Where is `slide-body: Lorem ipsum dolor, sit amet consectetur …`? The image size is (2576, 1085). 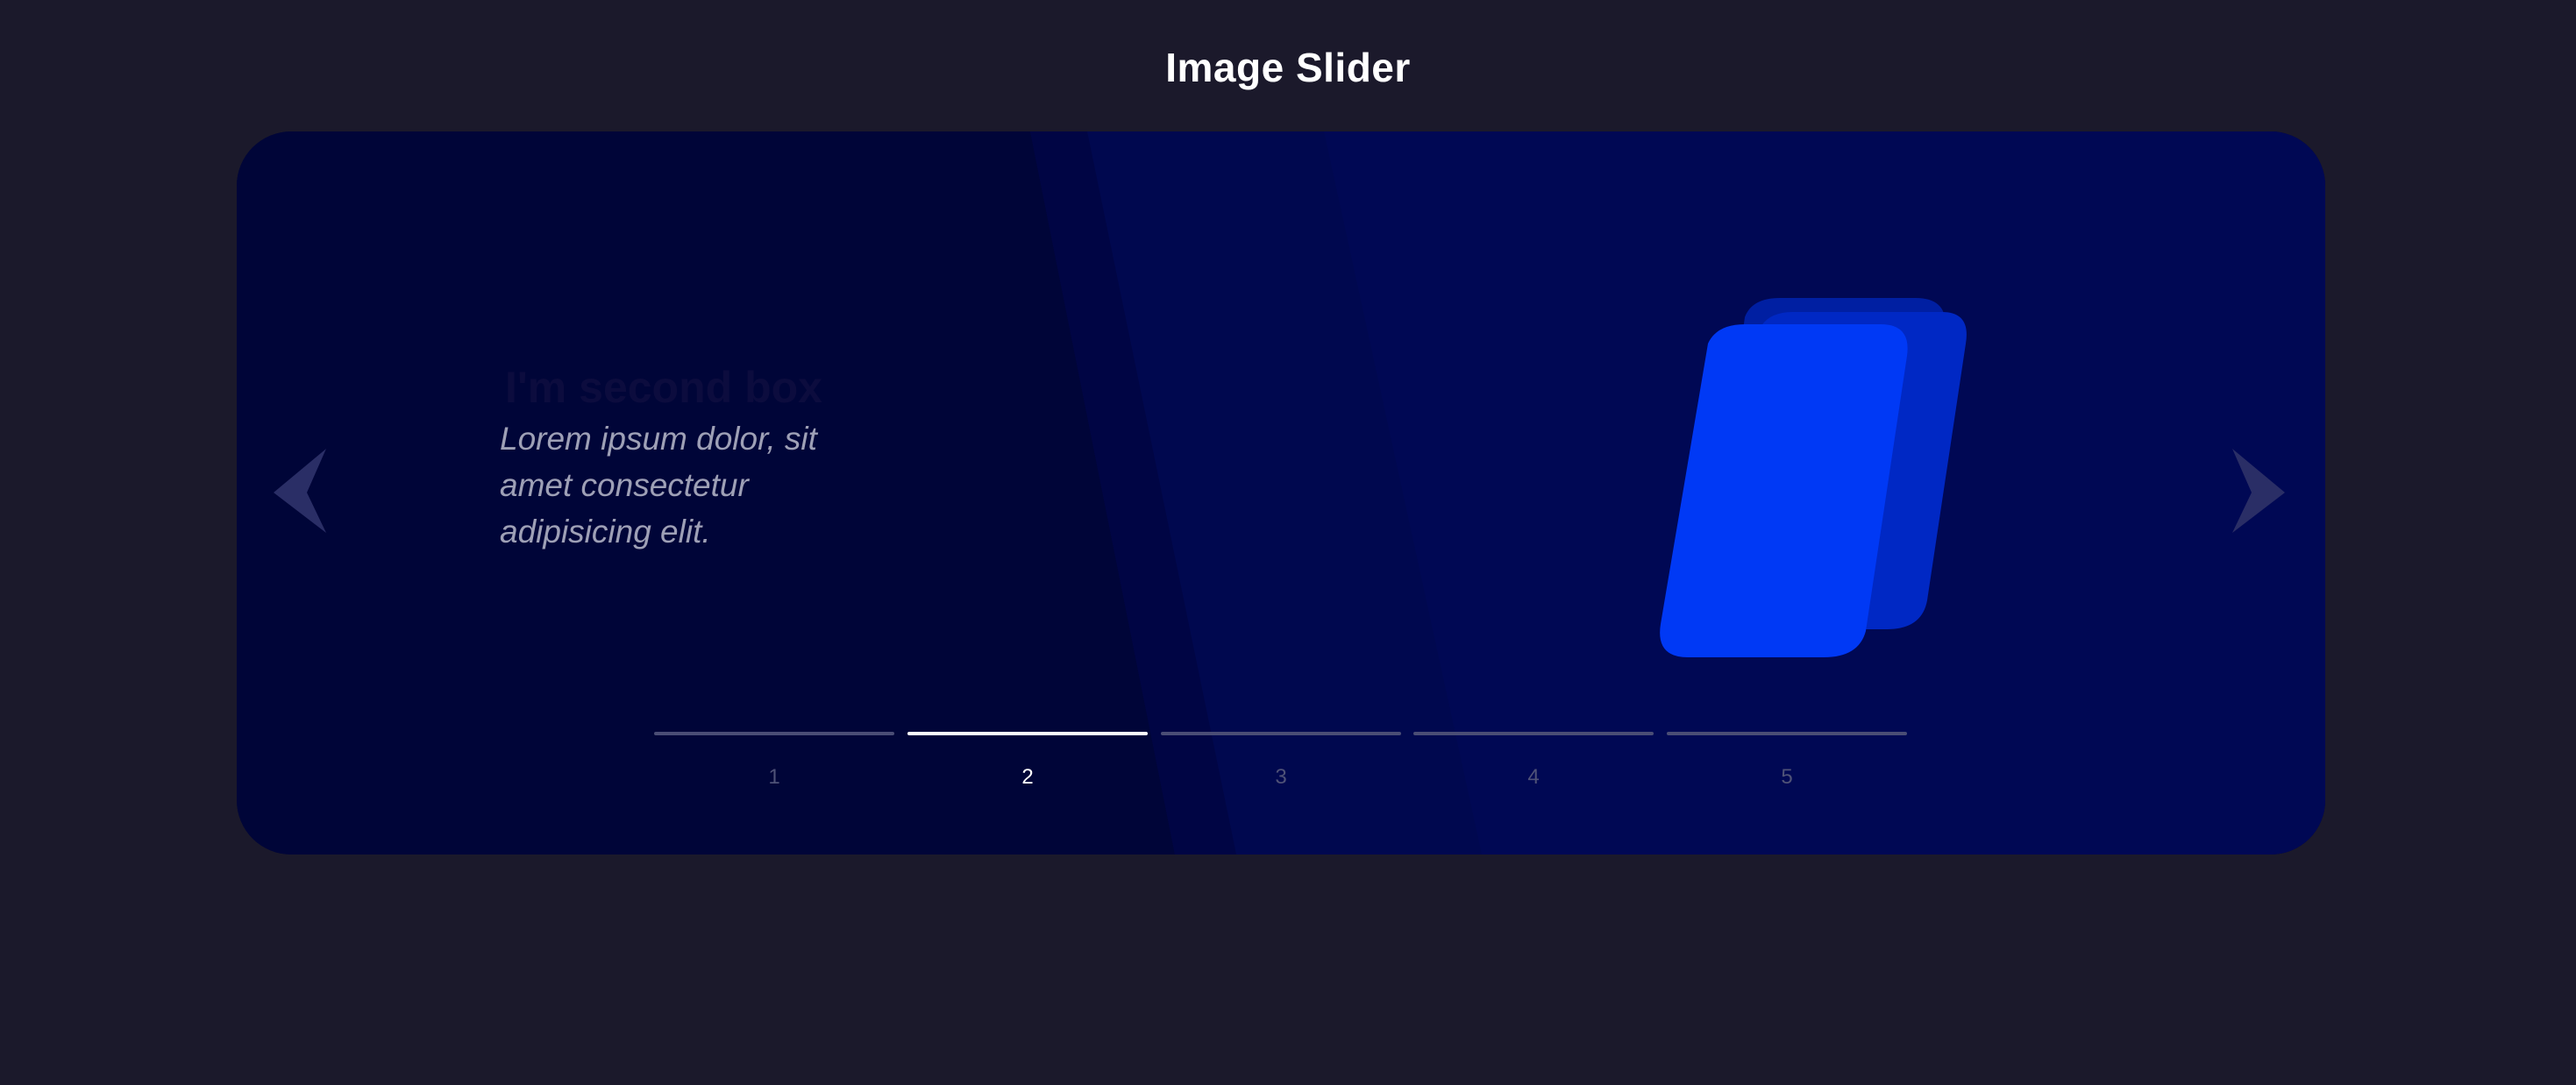 slide-body: Lorem ipsum dolor, sit amet consectetur … is located at coordinates (658, 485).